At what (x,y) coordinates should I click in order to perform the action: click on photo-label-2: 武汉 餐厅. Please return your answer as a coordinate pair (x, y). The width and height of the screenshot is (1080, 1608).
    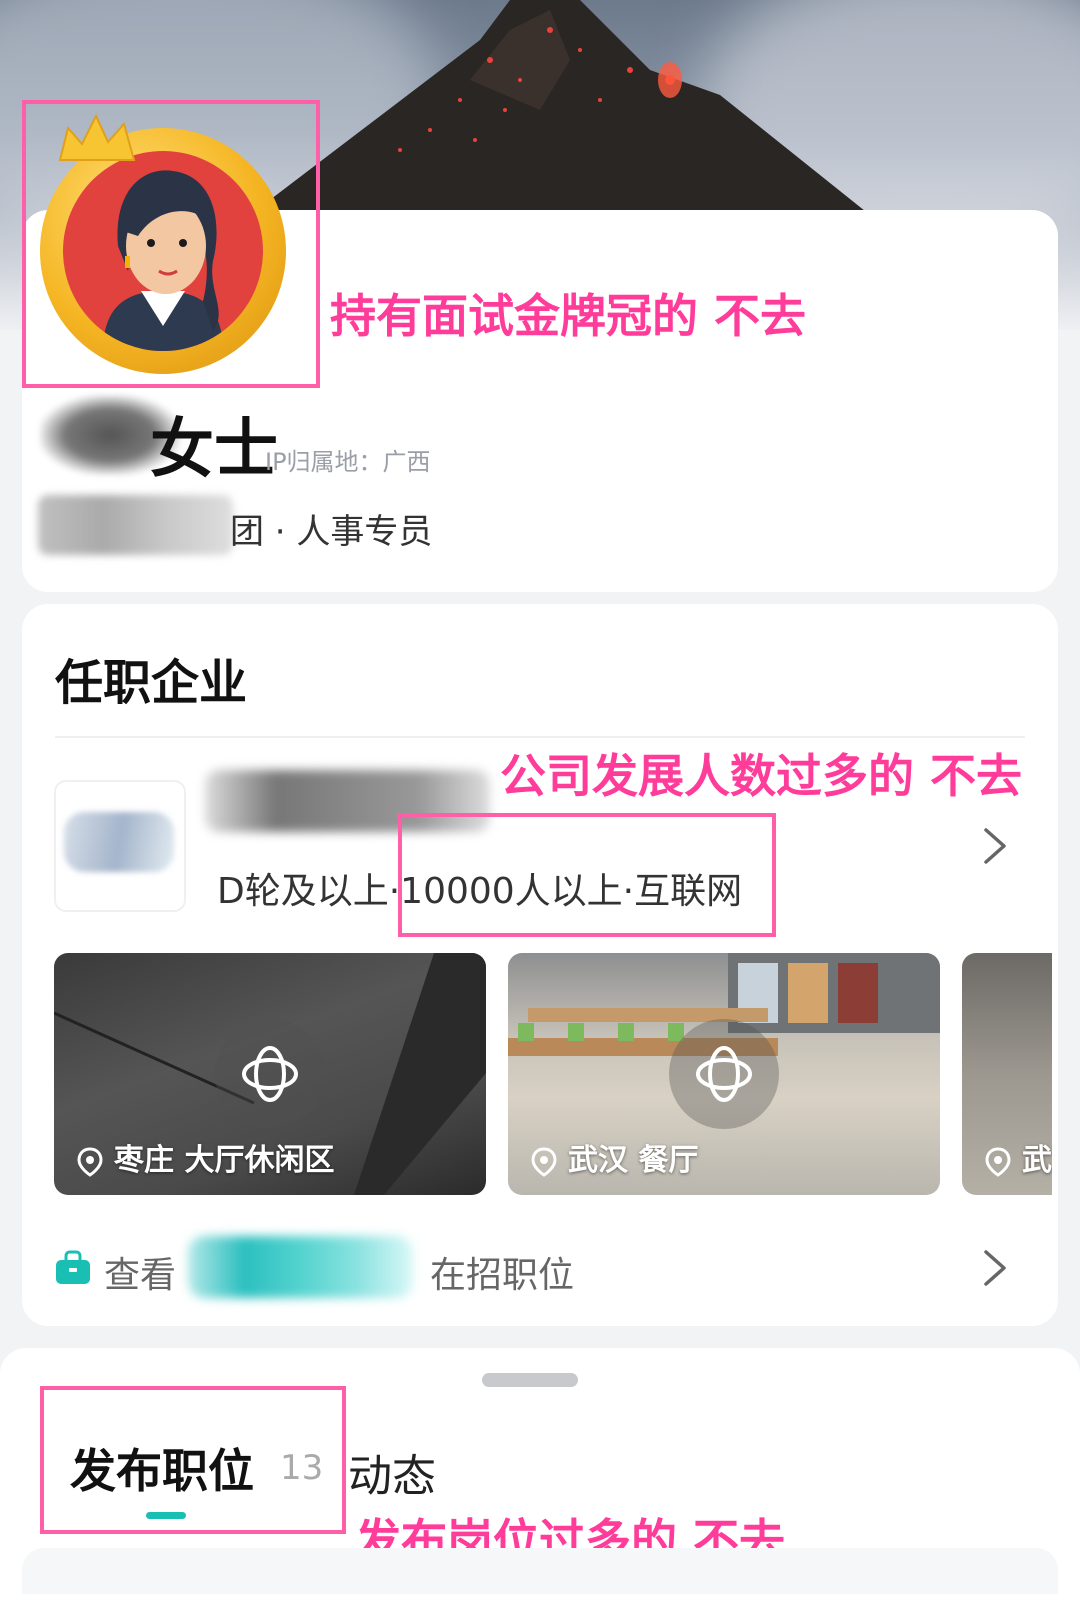
    Looking at the image, I should click on (614, 1157).